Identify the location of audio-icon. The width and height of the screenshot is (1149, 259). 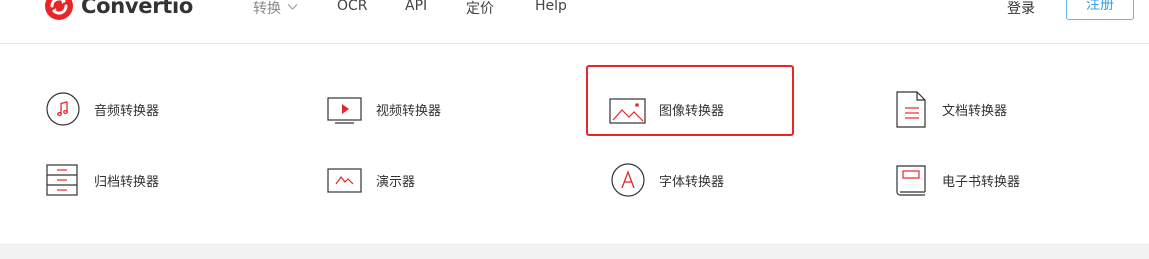
(63, 109).